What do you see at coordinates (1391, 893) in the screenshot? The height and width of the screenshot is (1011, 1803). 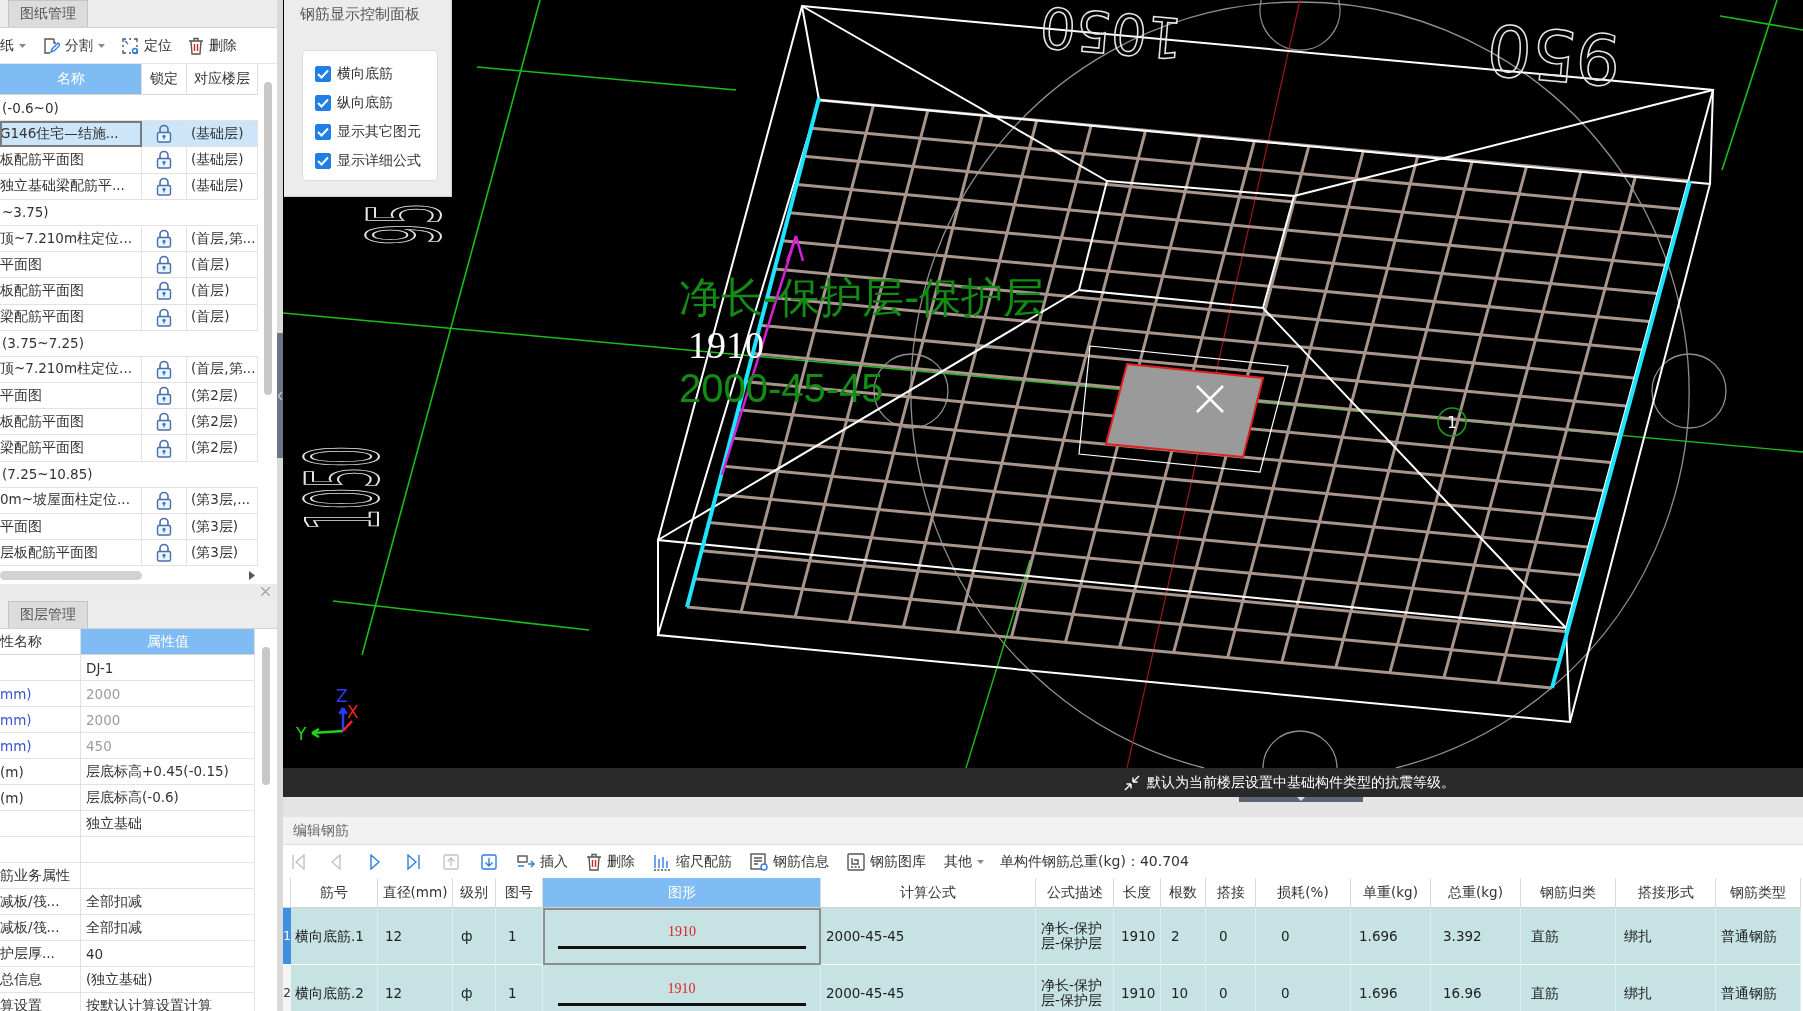 I see `column-header: 单重(kg)` at bounding box center [1391, 893].